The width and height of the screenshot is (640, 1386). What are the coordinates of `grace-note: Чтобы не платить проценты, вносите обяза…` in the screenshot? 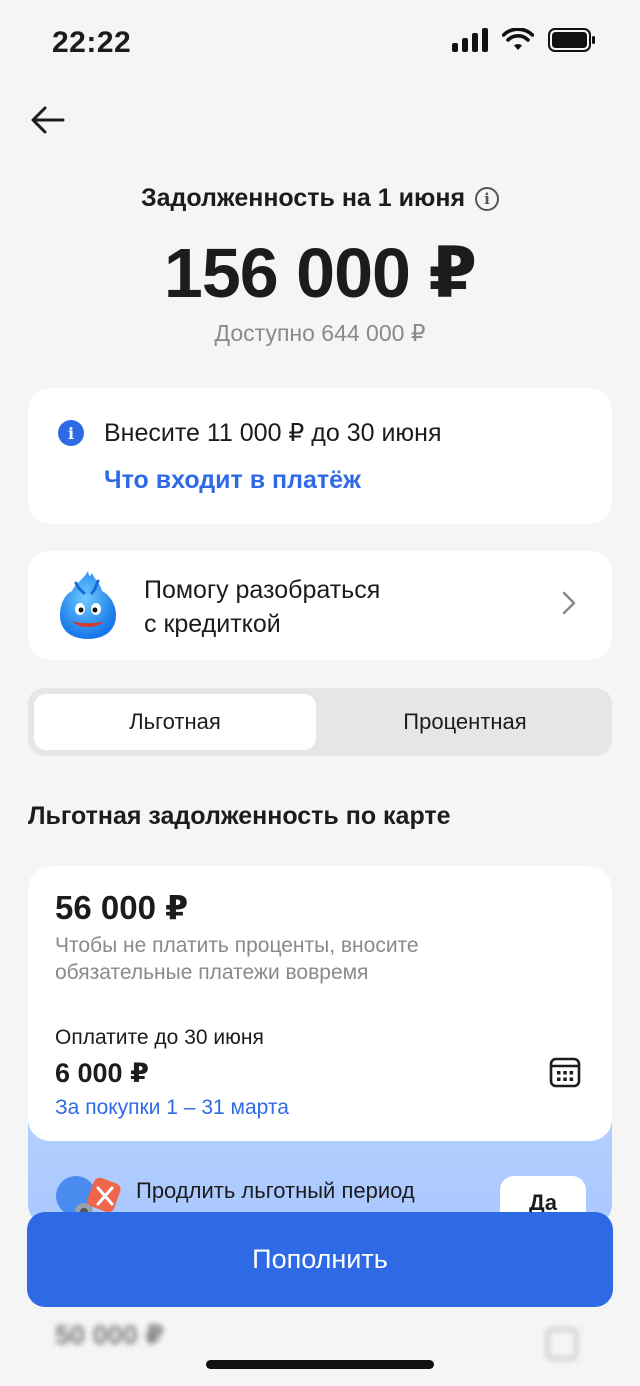 It's located at (237, 959).